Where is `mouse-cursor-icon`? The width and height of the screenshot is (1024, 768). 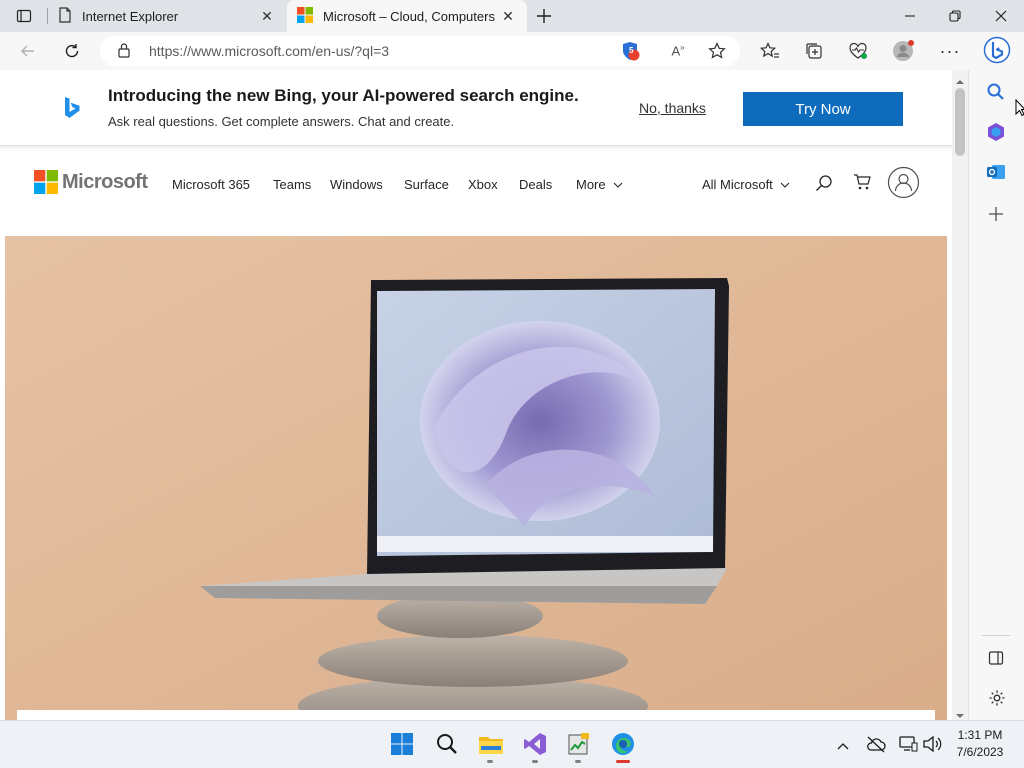
mouse-cursor-icon is located at coordinates (1019, 110).